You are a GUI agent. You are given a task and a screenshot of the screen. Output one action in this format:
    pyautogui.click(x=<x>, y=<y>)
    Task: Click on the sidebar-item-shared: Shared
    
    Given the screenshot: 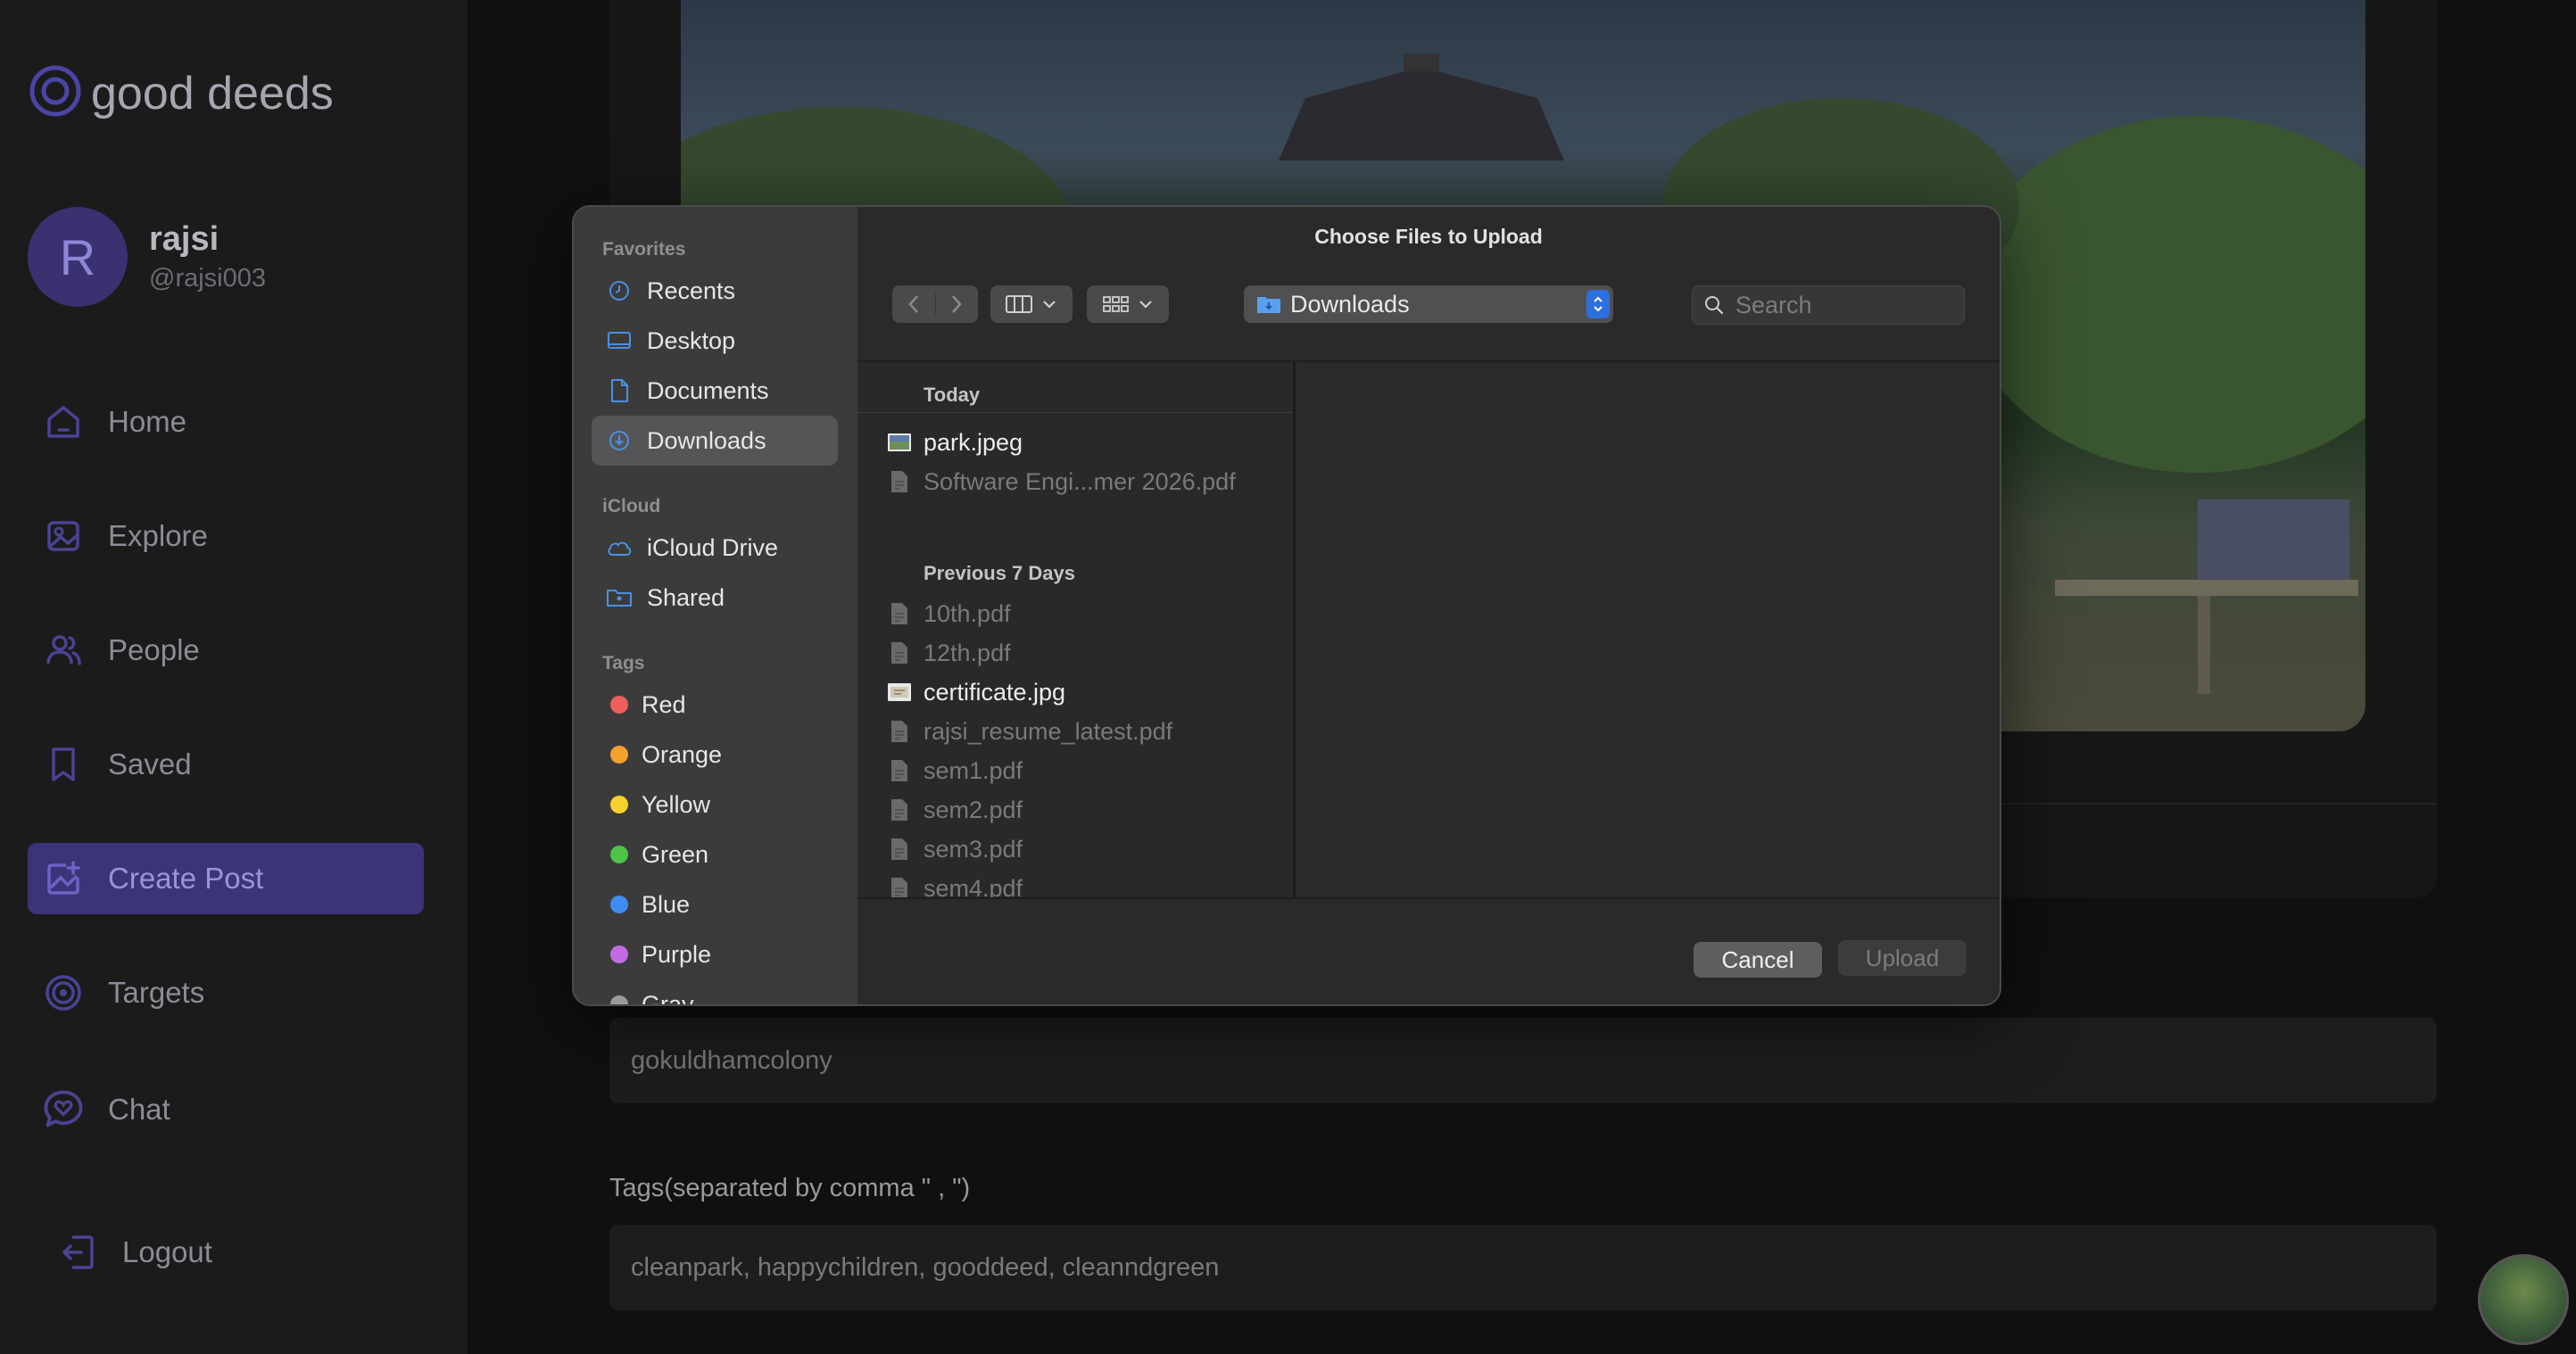 What is the action you would take?
    pyautogui.click(x=715, y=598)
    